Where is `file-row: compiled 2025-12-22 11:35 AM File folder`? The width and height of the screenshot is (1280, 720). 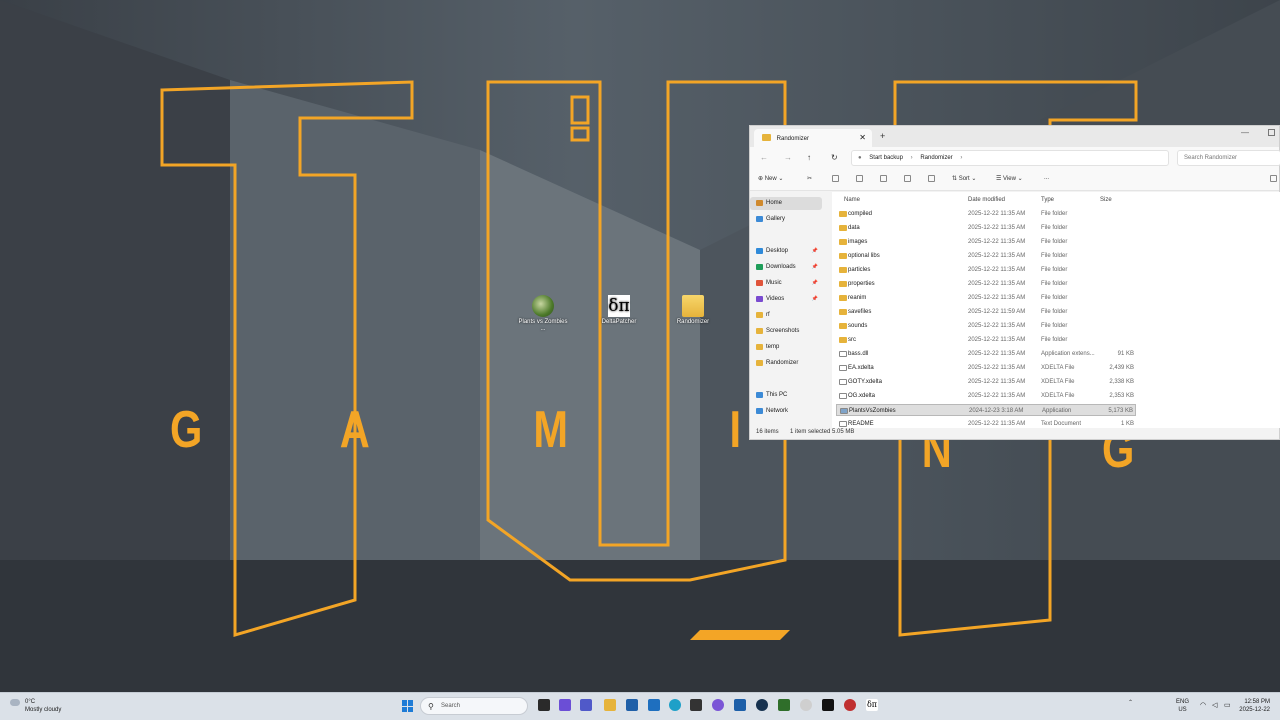
file-row: compiled 2025-12-22 11:35 AM File folder is located at coordinates (986, 214).